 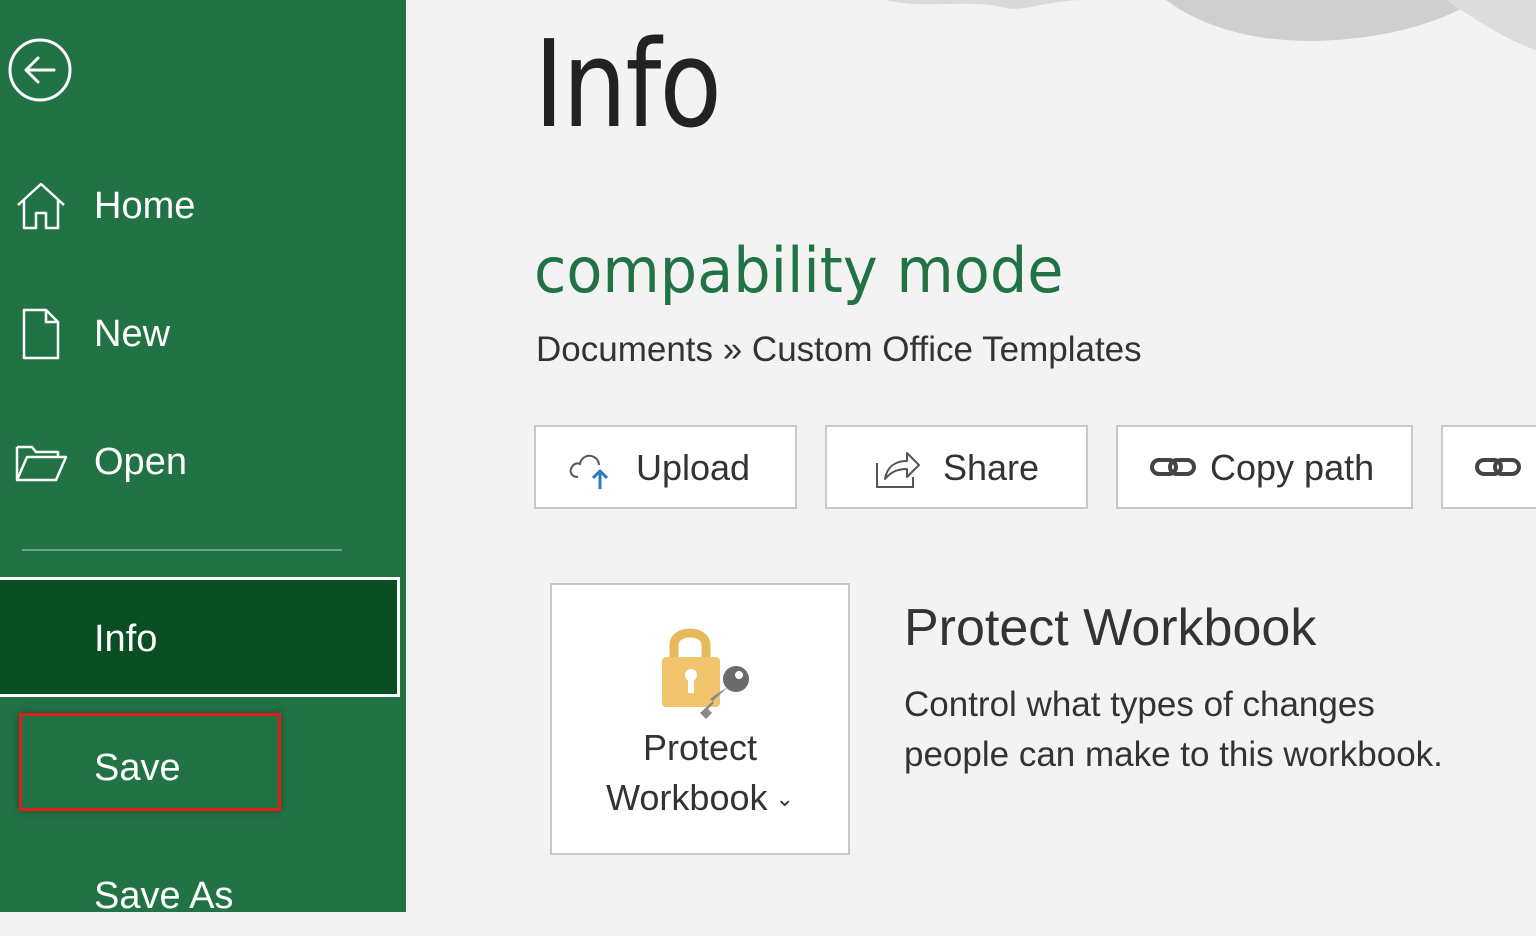 I want to click on share-label: Share, so click(x=991, y=467).